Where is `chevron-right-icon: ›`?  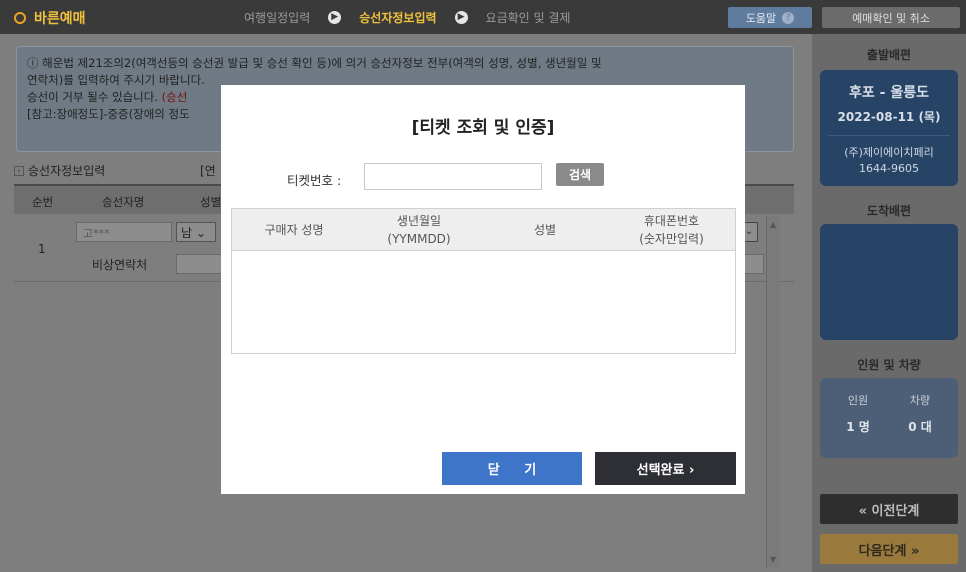 chevron-right-icon: › is located at coordinates (19, 170).